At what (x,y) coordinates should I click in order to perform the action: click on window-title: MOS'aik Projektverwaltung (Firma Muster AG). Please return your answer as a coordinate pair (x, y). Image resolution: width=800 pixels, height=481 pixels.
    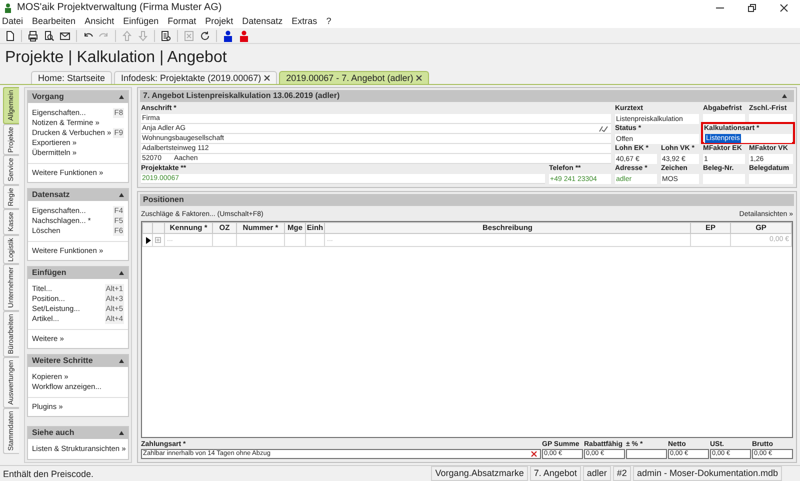
    Looking at the image, I should click on (119, 8).